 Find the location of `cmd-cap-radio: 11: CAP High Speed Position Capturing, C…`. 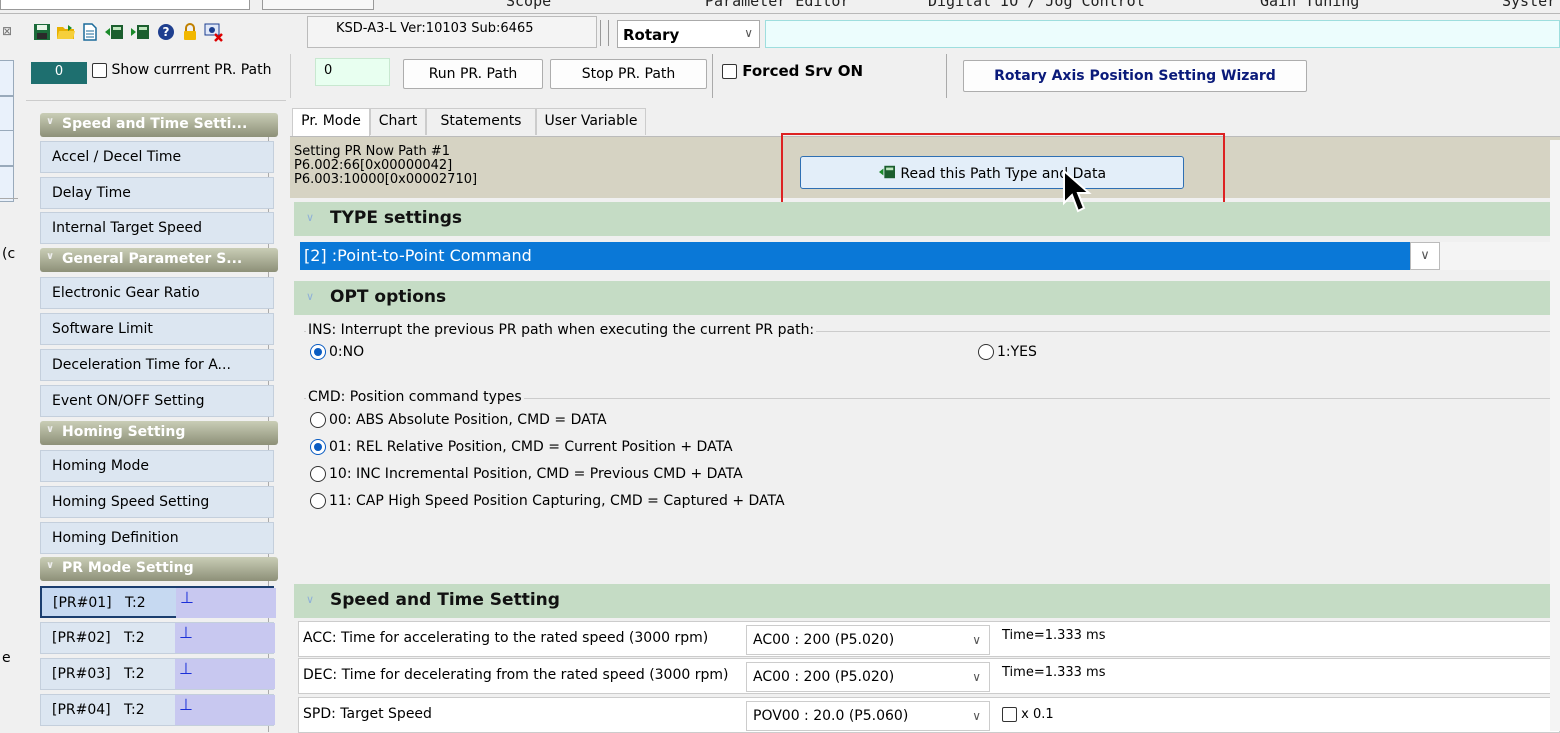

cmd-cap-radio: 11: CAP High Speed Position Capturing, C… is located at coordinates (547, 501).